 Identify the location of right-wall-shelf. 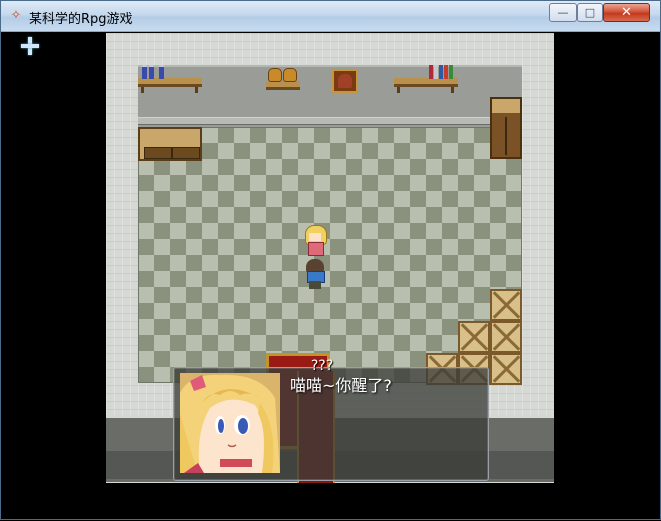
(426, 82).